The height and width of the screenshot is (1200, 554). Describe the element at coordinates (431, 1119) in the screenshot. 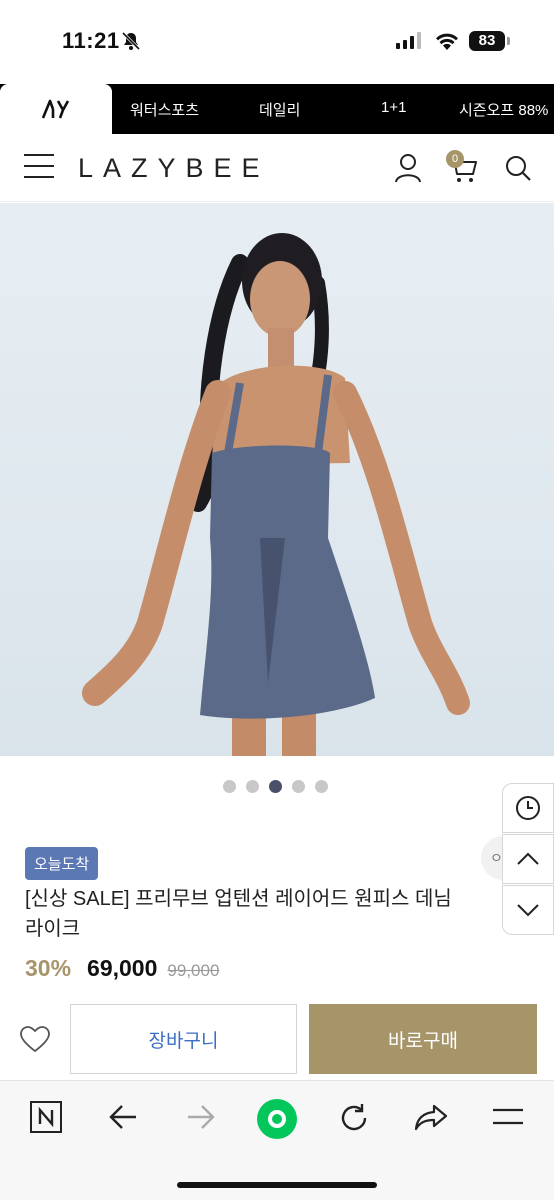

I see `share-icon` at that location.